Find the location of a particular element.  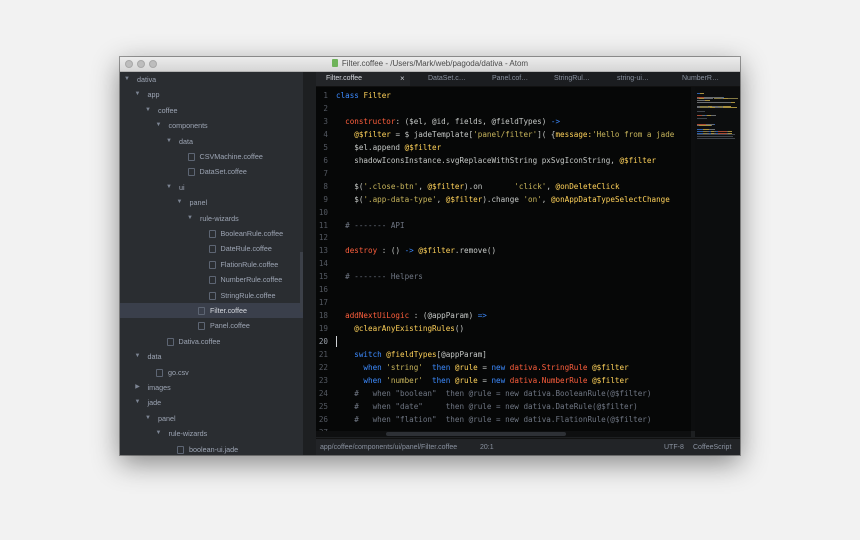

code-token: $( is located at coordinates (350, 186).